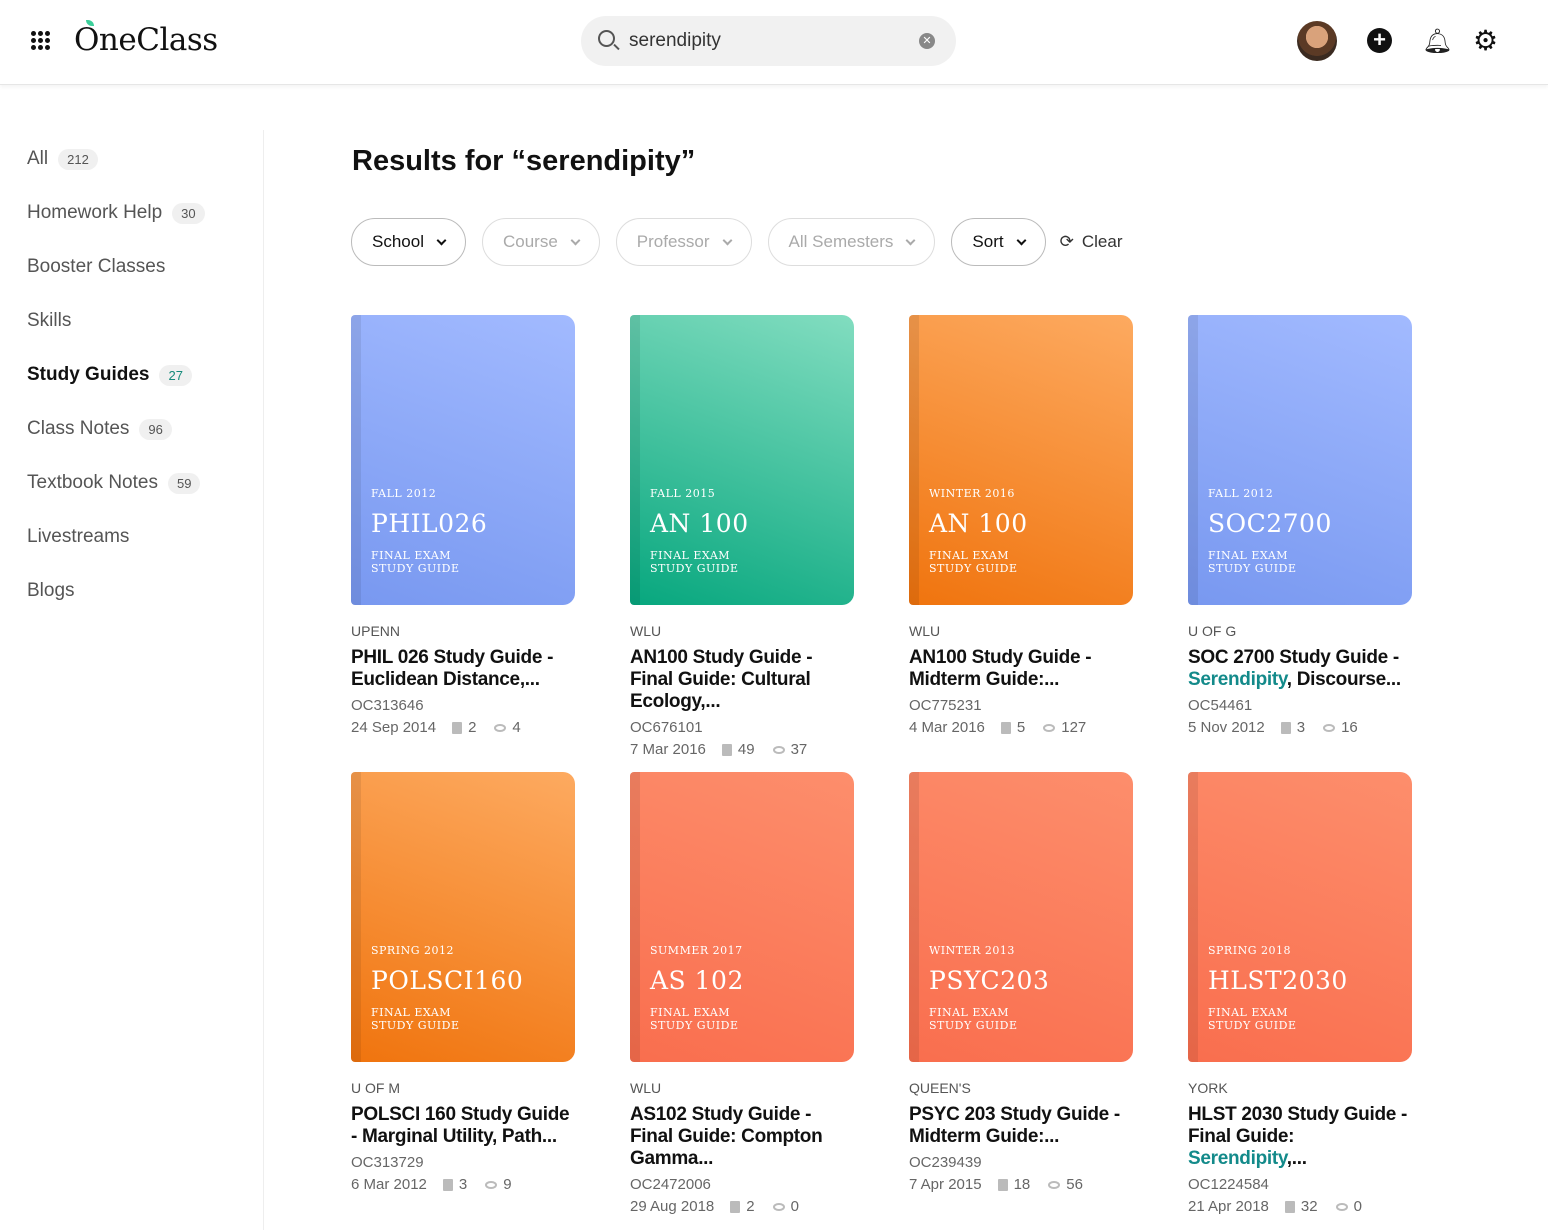 This screenshot has width=1548, height=1230. What do you see at coordinates (666, 727) in the screenshot?
I see `document-id: OC676101` at bounding box center [666, 727].